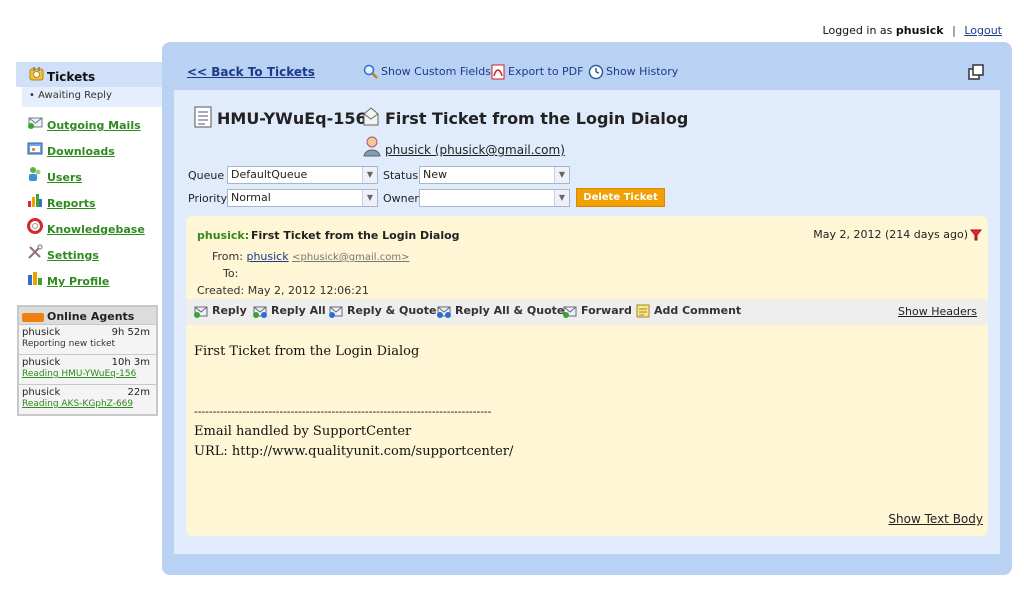 The width and height of the screenshot is (1024, 600). I want to click on agent-row: phusick 10h 3m Reading HMU-YWuEq-156, so click(87, 369).